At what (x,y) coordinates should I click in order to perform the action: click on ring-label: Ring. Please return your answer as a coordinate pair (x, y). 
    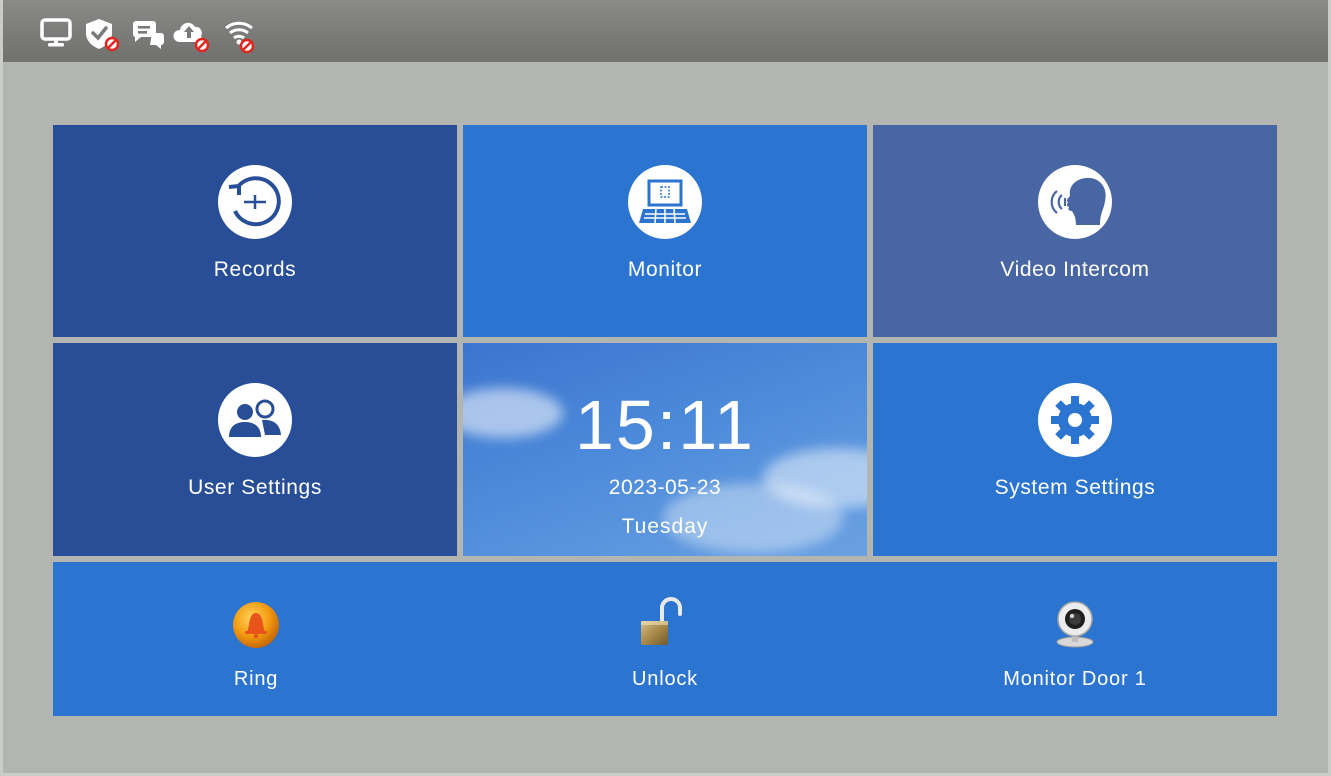
    Looking at the image, I should click on (256, 679).